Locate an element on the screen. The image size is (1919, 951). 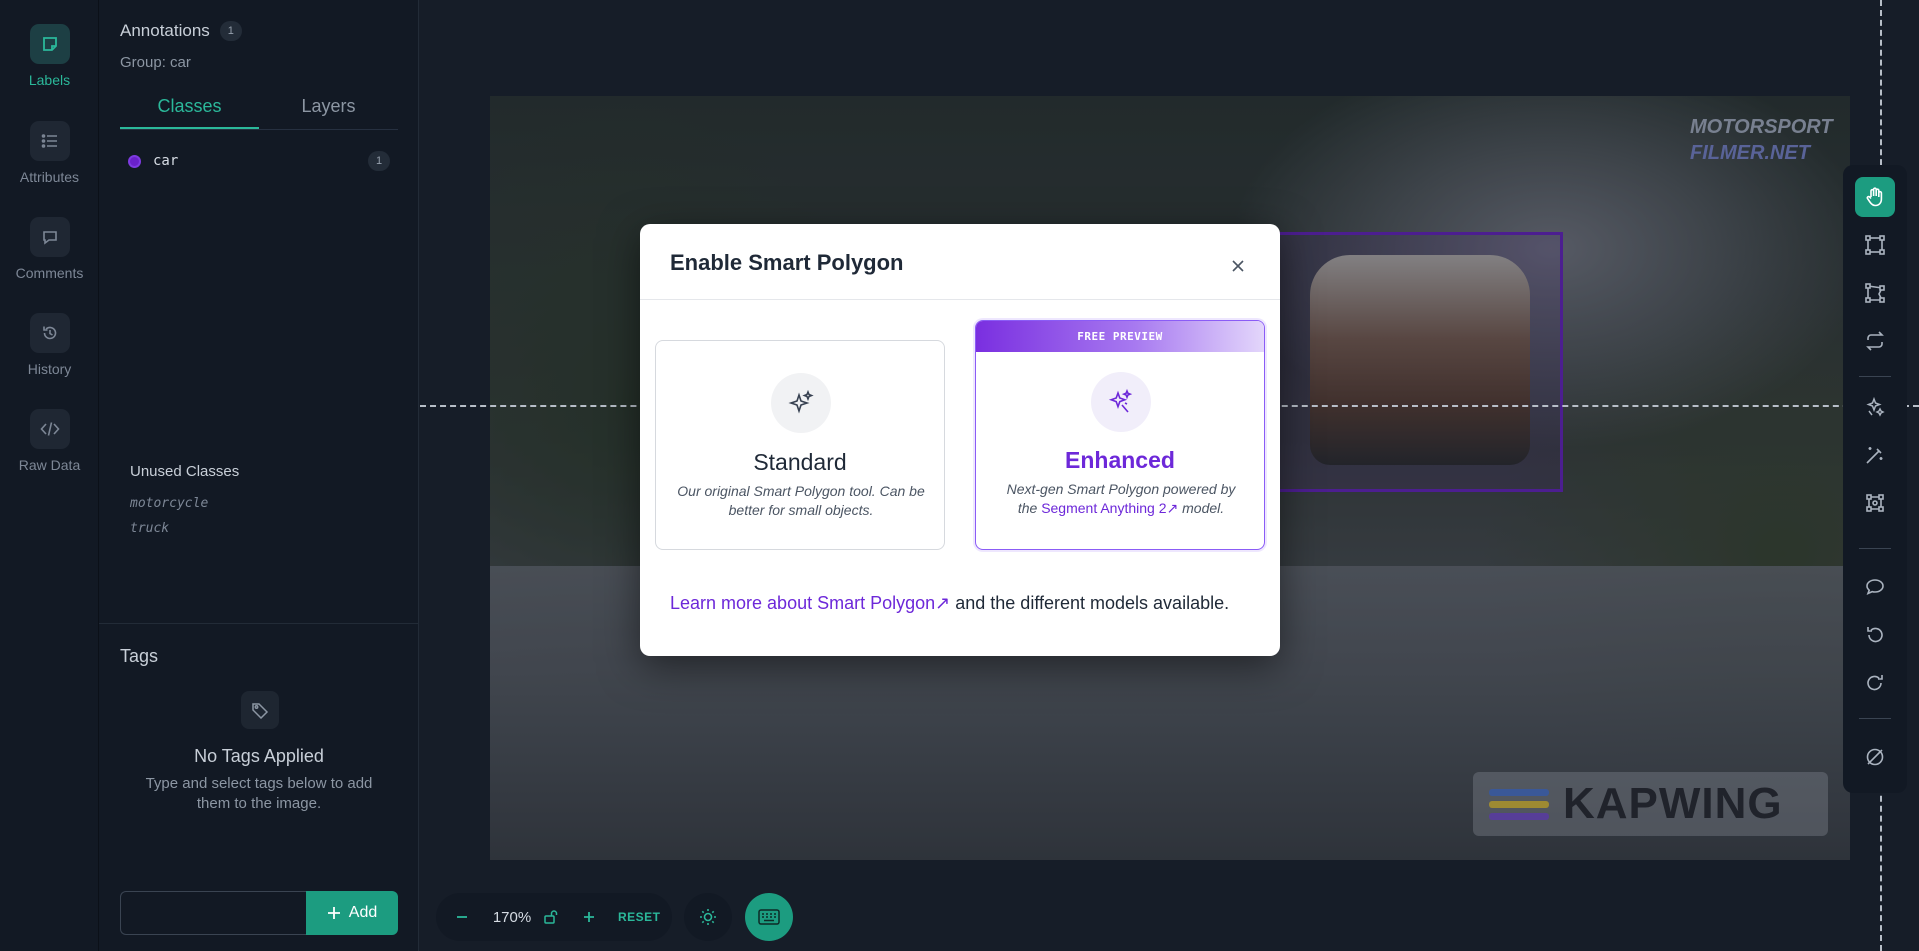
magic-wand-tool is located at coordinates (1875, 455).